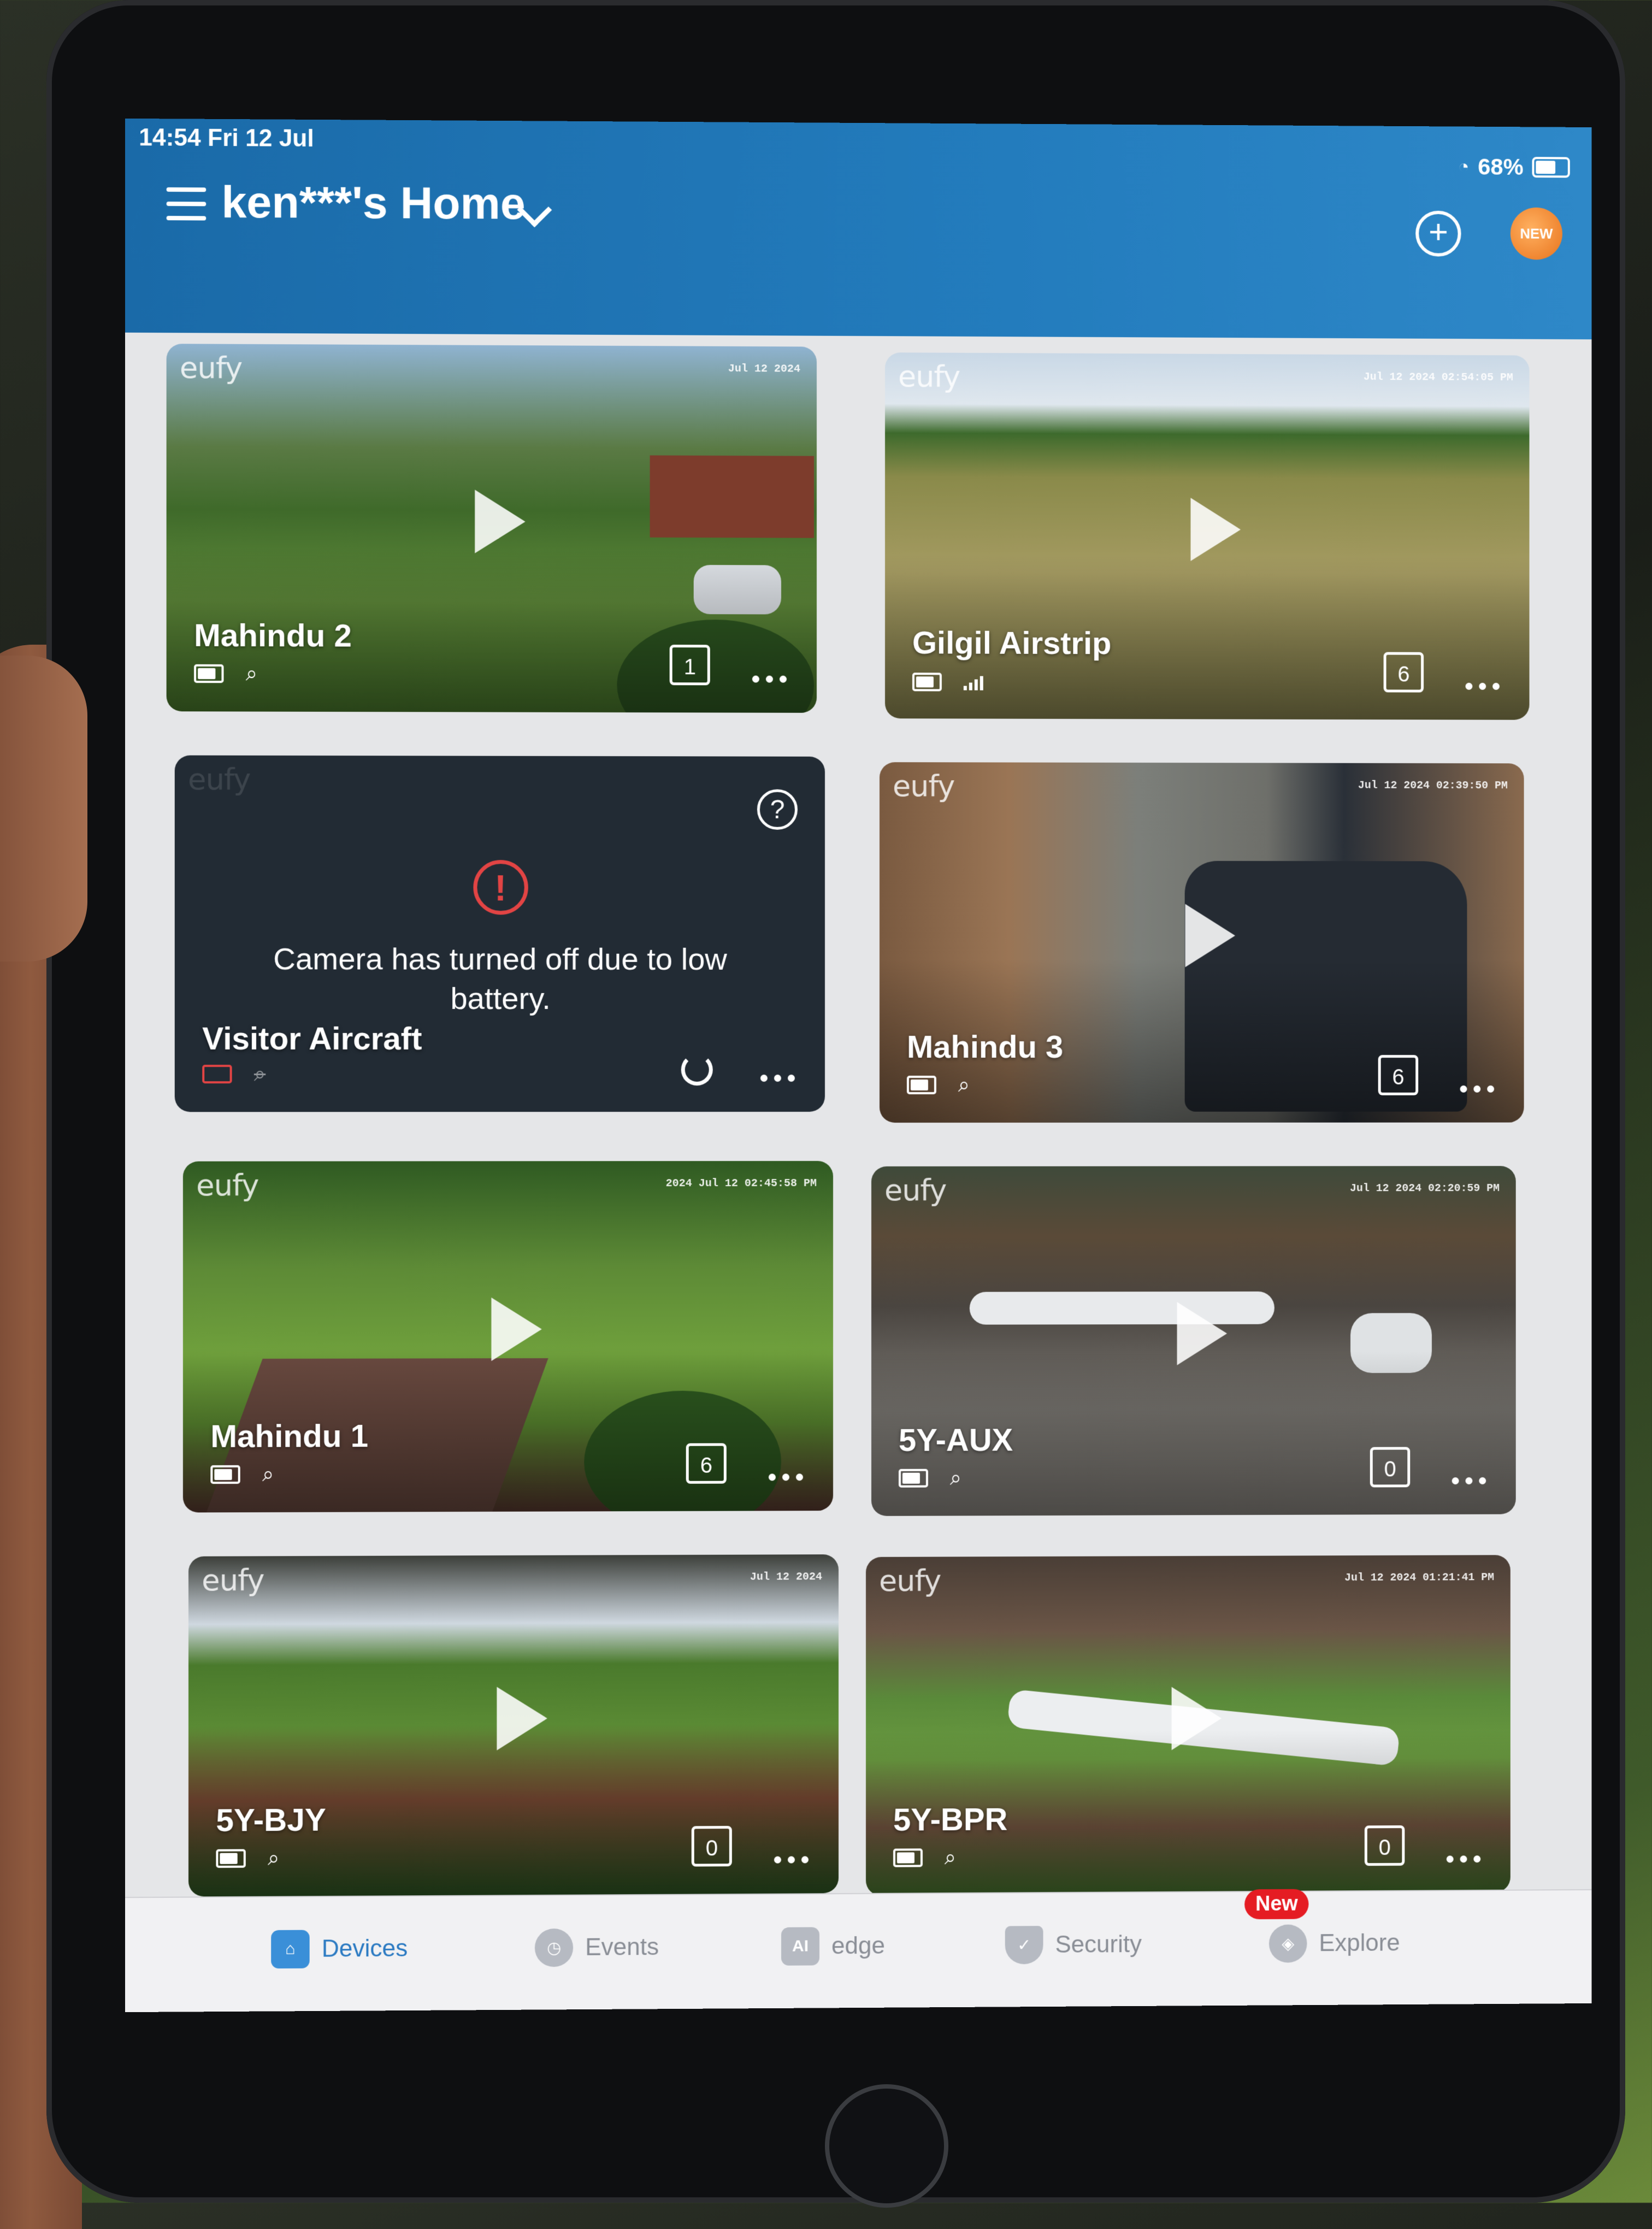  Describe the element at coordinates (1438, 233) in the screenshot. I see `add-device-button: +` at that location.